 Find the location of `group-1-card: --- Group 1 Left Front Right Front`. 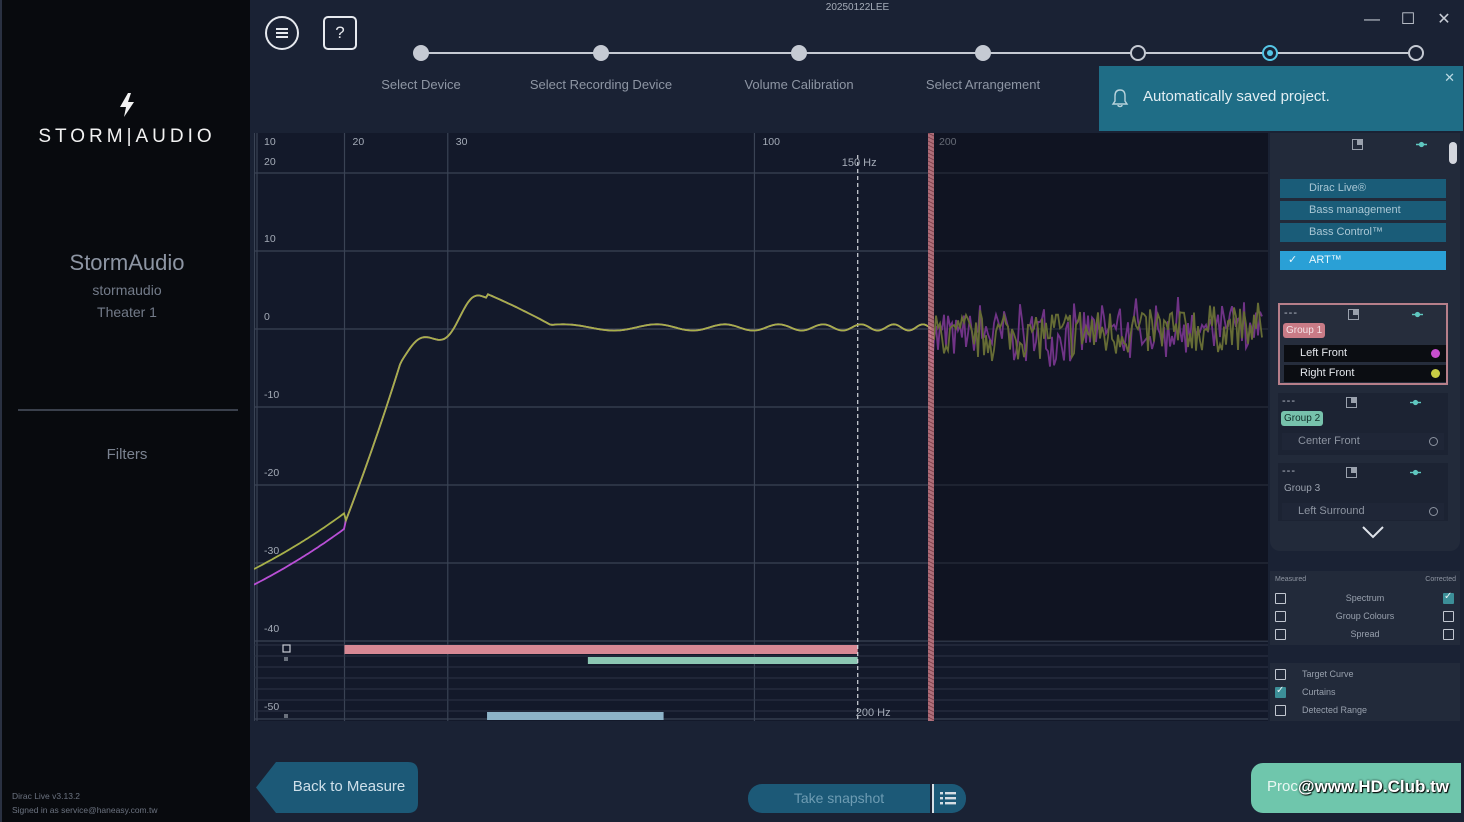

group-1-card: --- Group 1 Left Front Right Front is located at coordinates (1363, 344).